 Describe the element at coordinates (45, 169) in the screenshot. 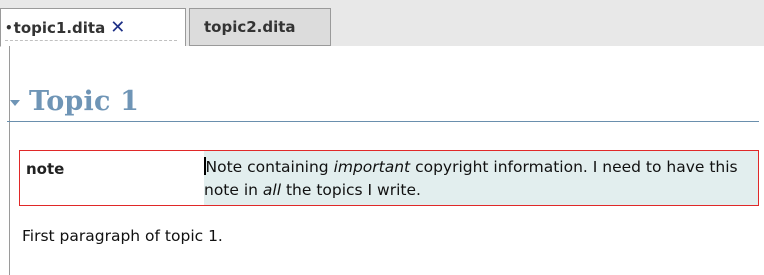

I see `note-label: note` at that location.